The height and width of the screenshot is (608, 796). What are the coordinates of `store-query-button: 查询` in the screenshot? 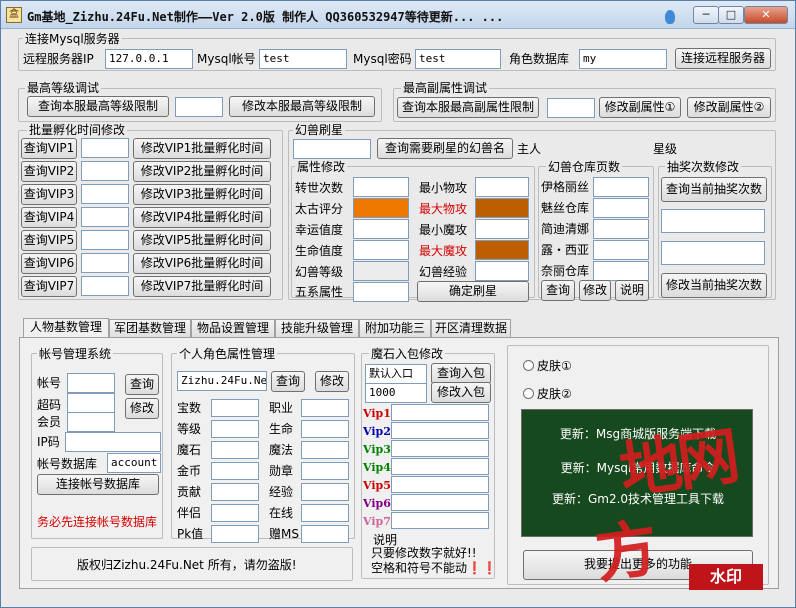 It's located at (558, 290).